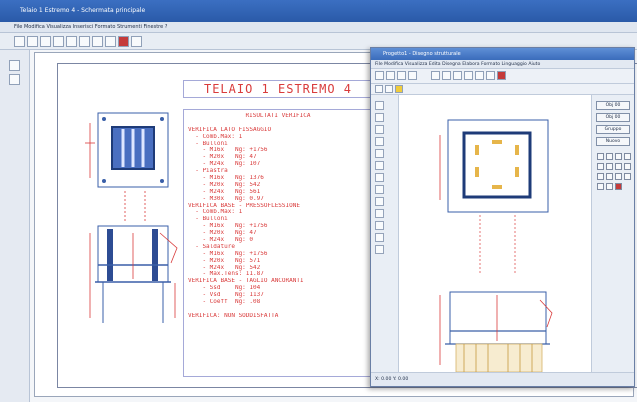 Image resolution: width=637 pixels, height=402 pixels. Describe the element at coordinates (613, 129) in the screenshot. I see `panel-button-group: Gruppo` at that location.